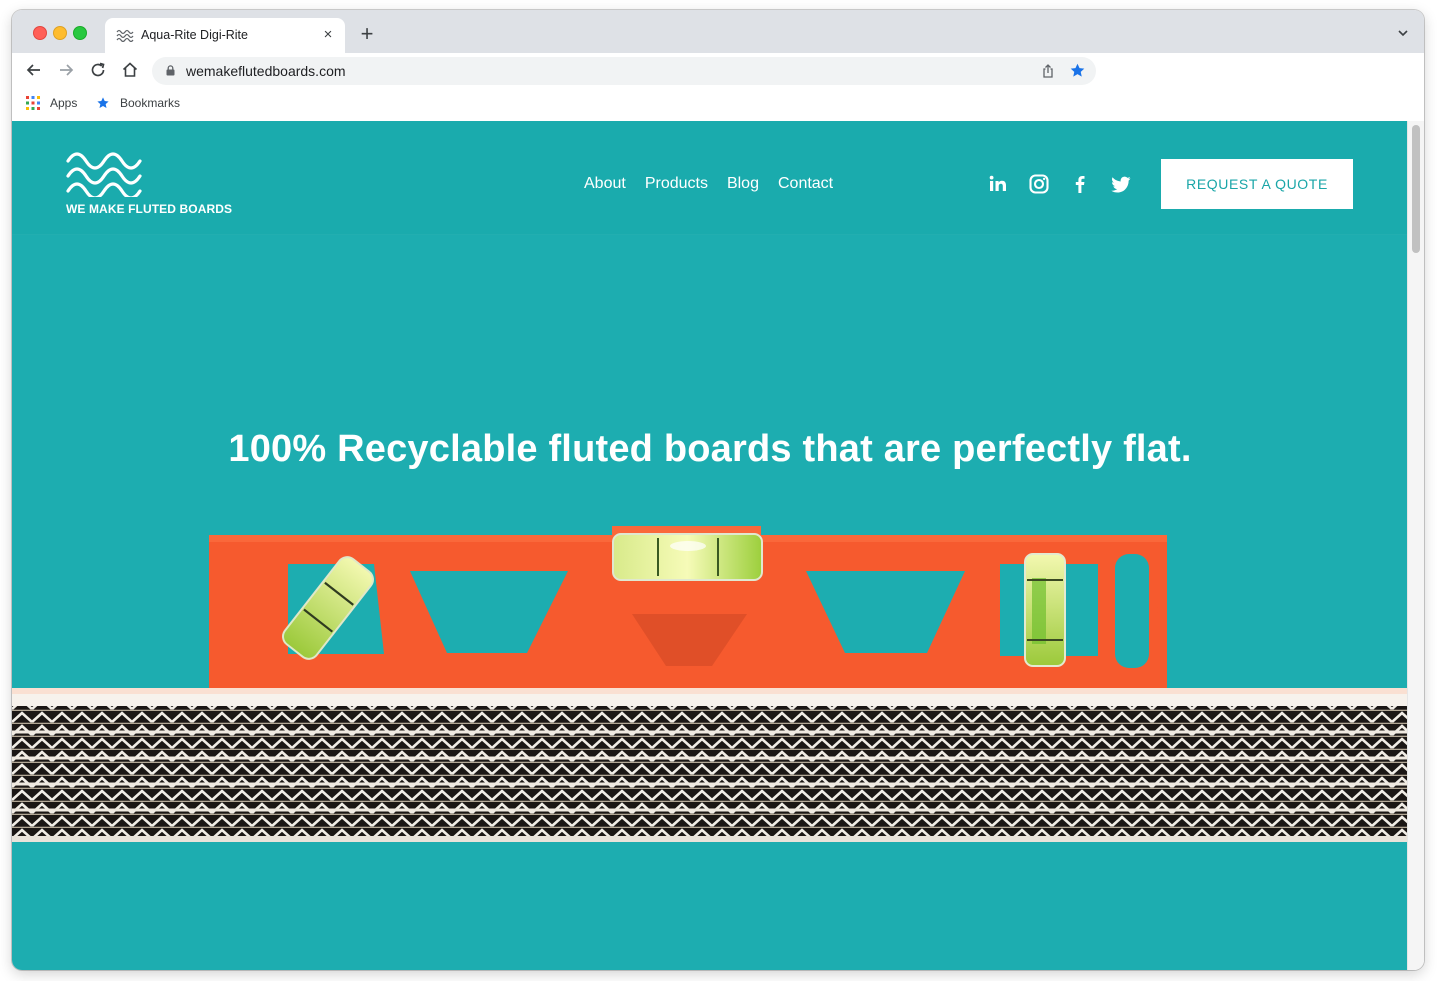  I want to click on share-icon, so click(1048, 71).